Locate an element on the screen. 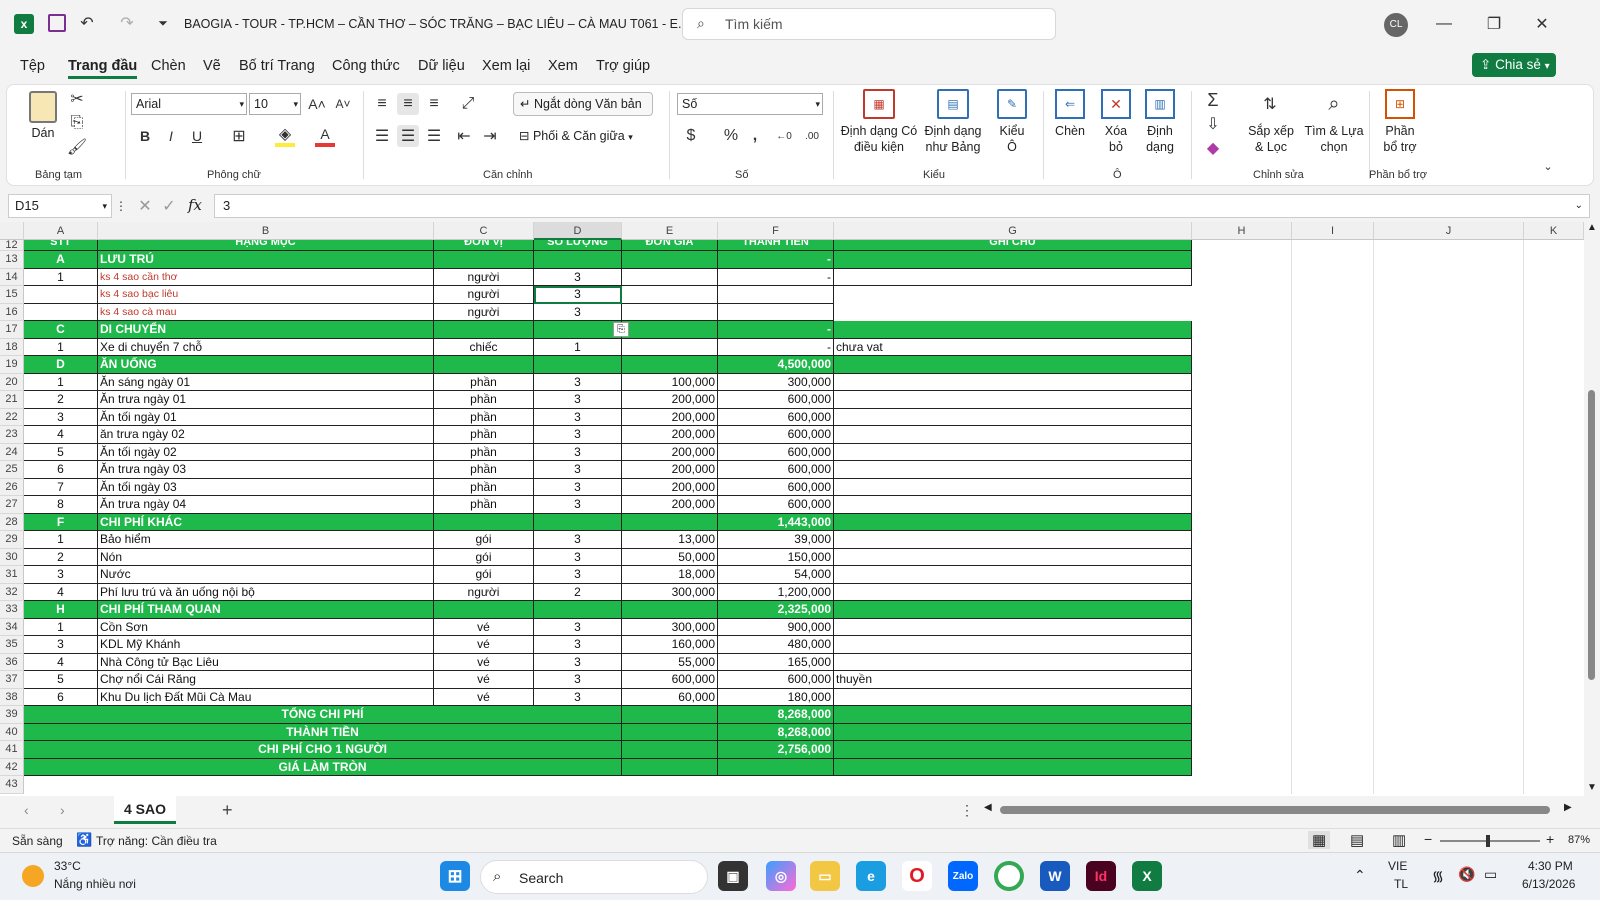 The height and width of the screenshot is (900, 1600). unit-price-cell: 55,000 is located at coordinates (670, 662).